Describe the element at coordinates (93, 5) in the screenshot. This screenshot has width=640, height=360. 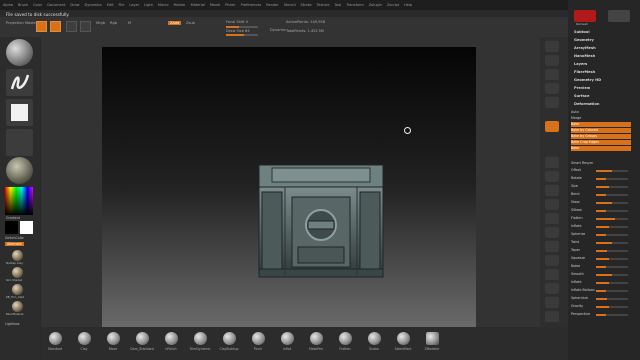
I see `menu-item: Dynamics` at that location.